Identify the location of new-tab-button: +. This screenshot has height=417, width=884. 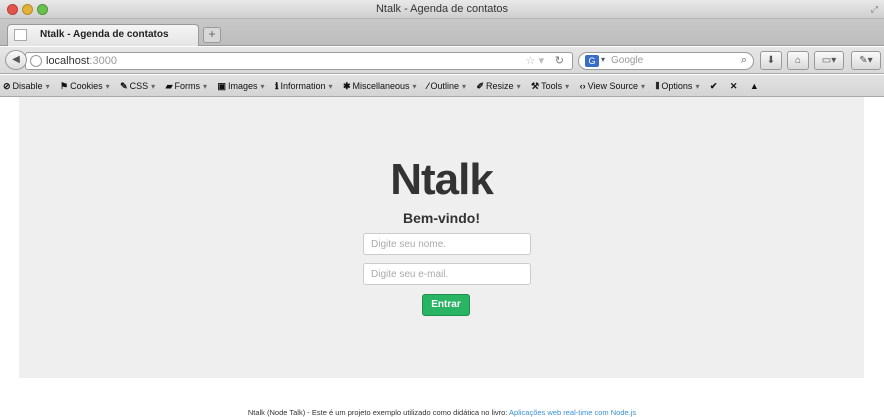
(212, 35).